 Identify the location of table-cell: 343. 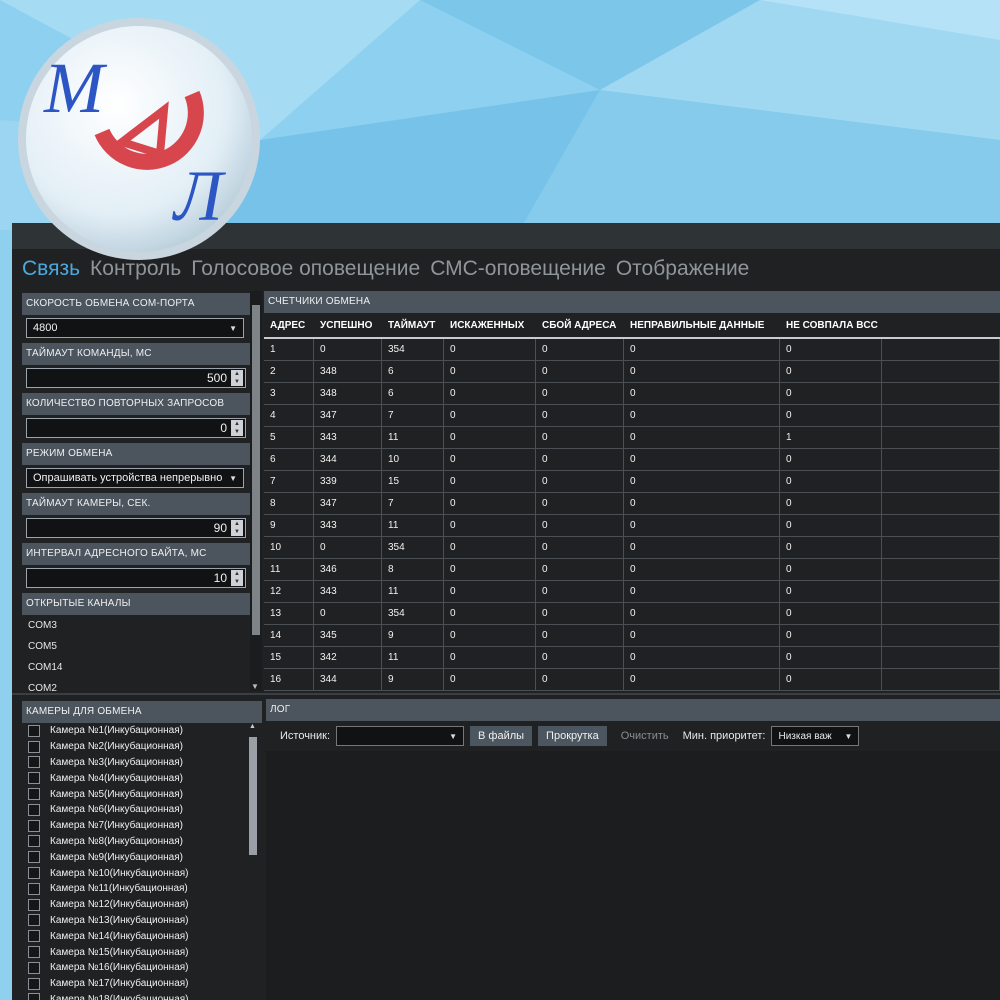
(348, 591).